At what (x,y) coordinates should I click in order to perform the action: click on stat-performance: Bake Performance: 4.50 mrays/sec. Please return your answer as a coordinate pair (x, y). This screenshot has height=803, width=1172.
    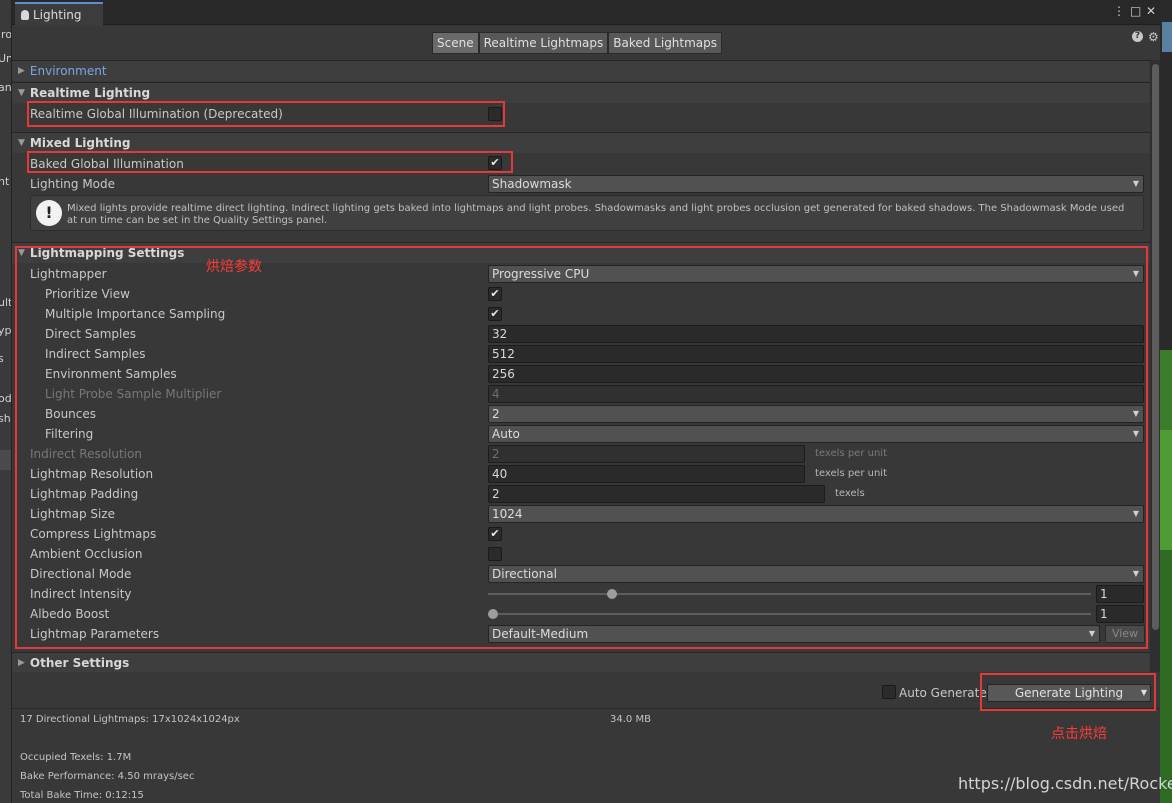
    Looking at the image, I should click on (107, 776).